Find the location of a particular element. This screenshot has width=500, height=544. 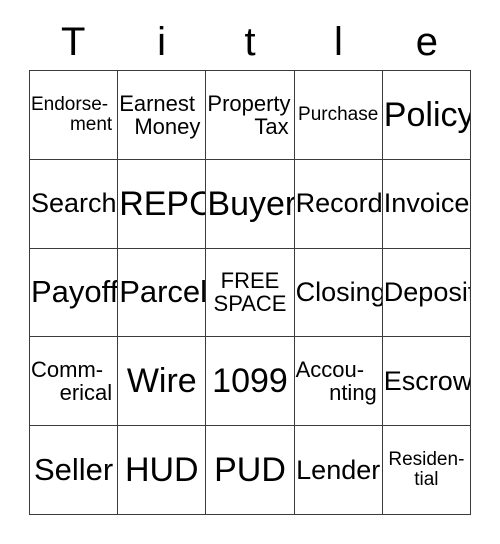

bingo-cell: 1099 is located at coordinates (250, 382).